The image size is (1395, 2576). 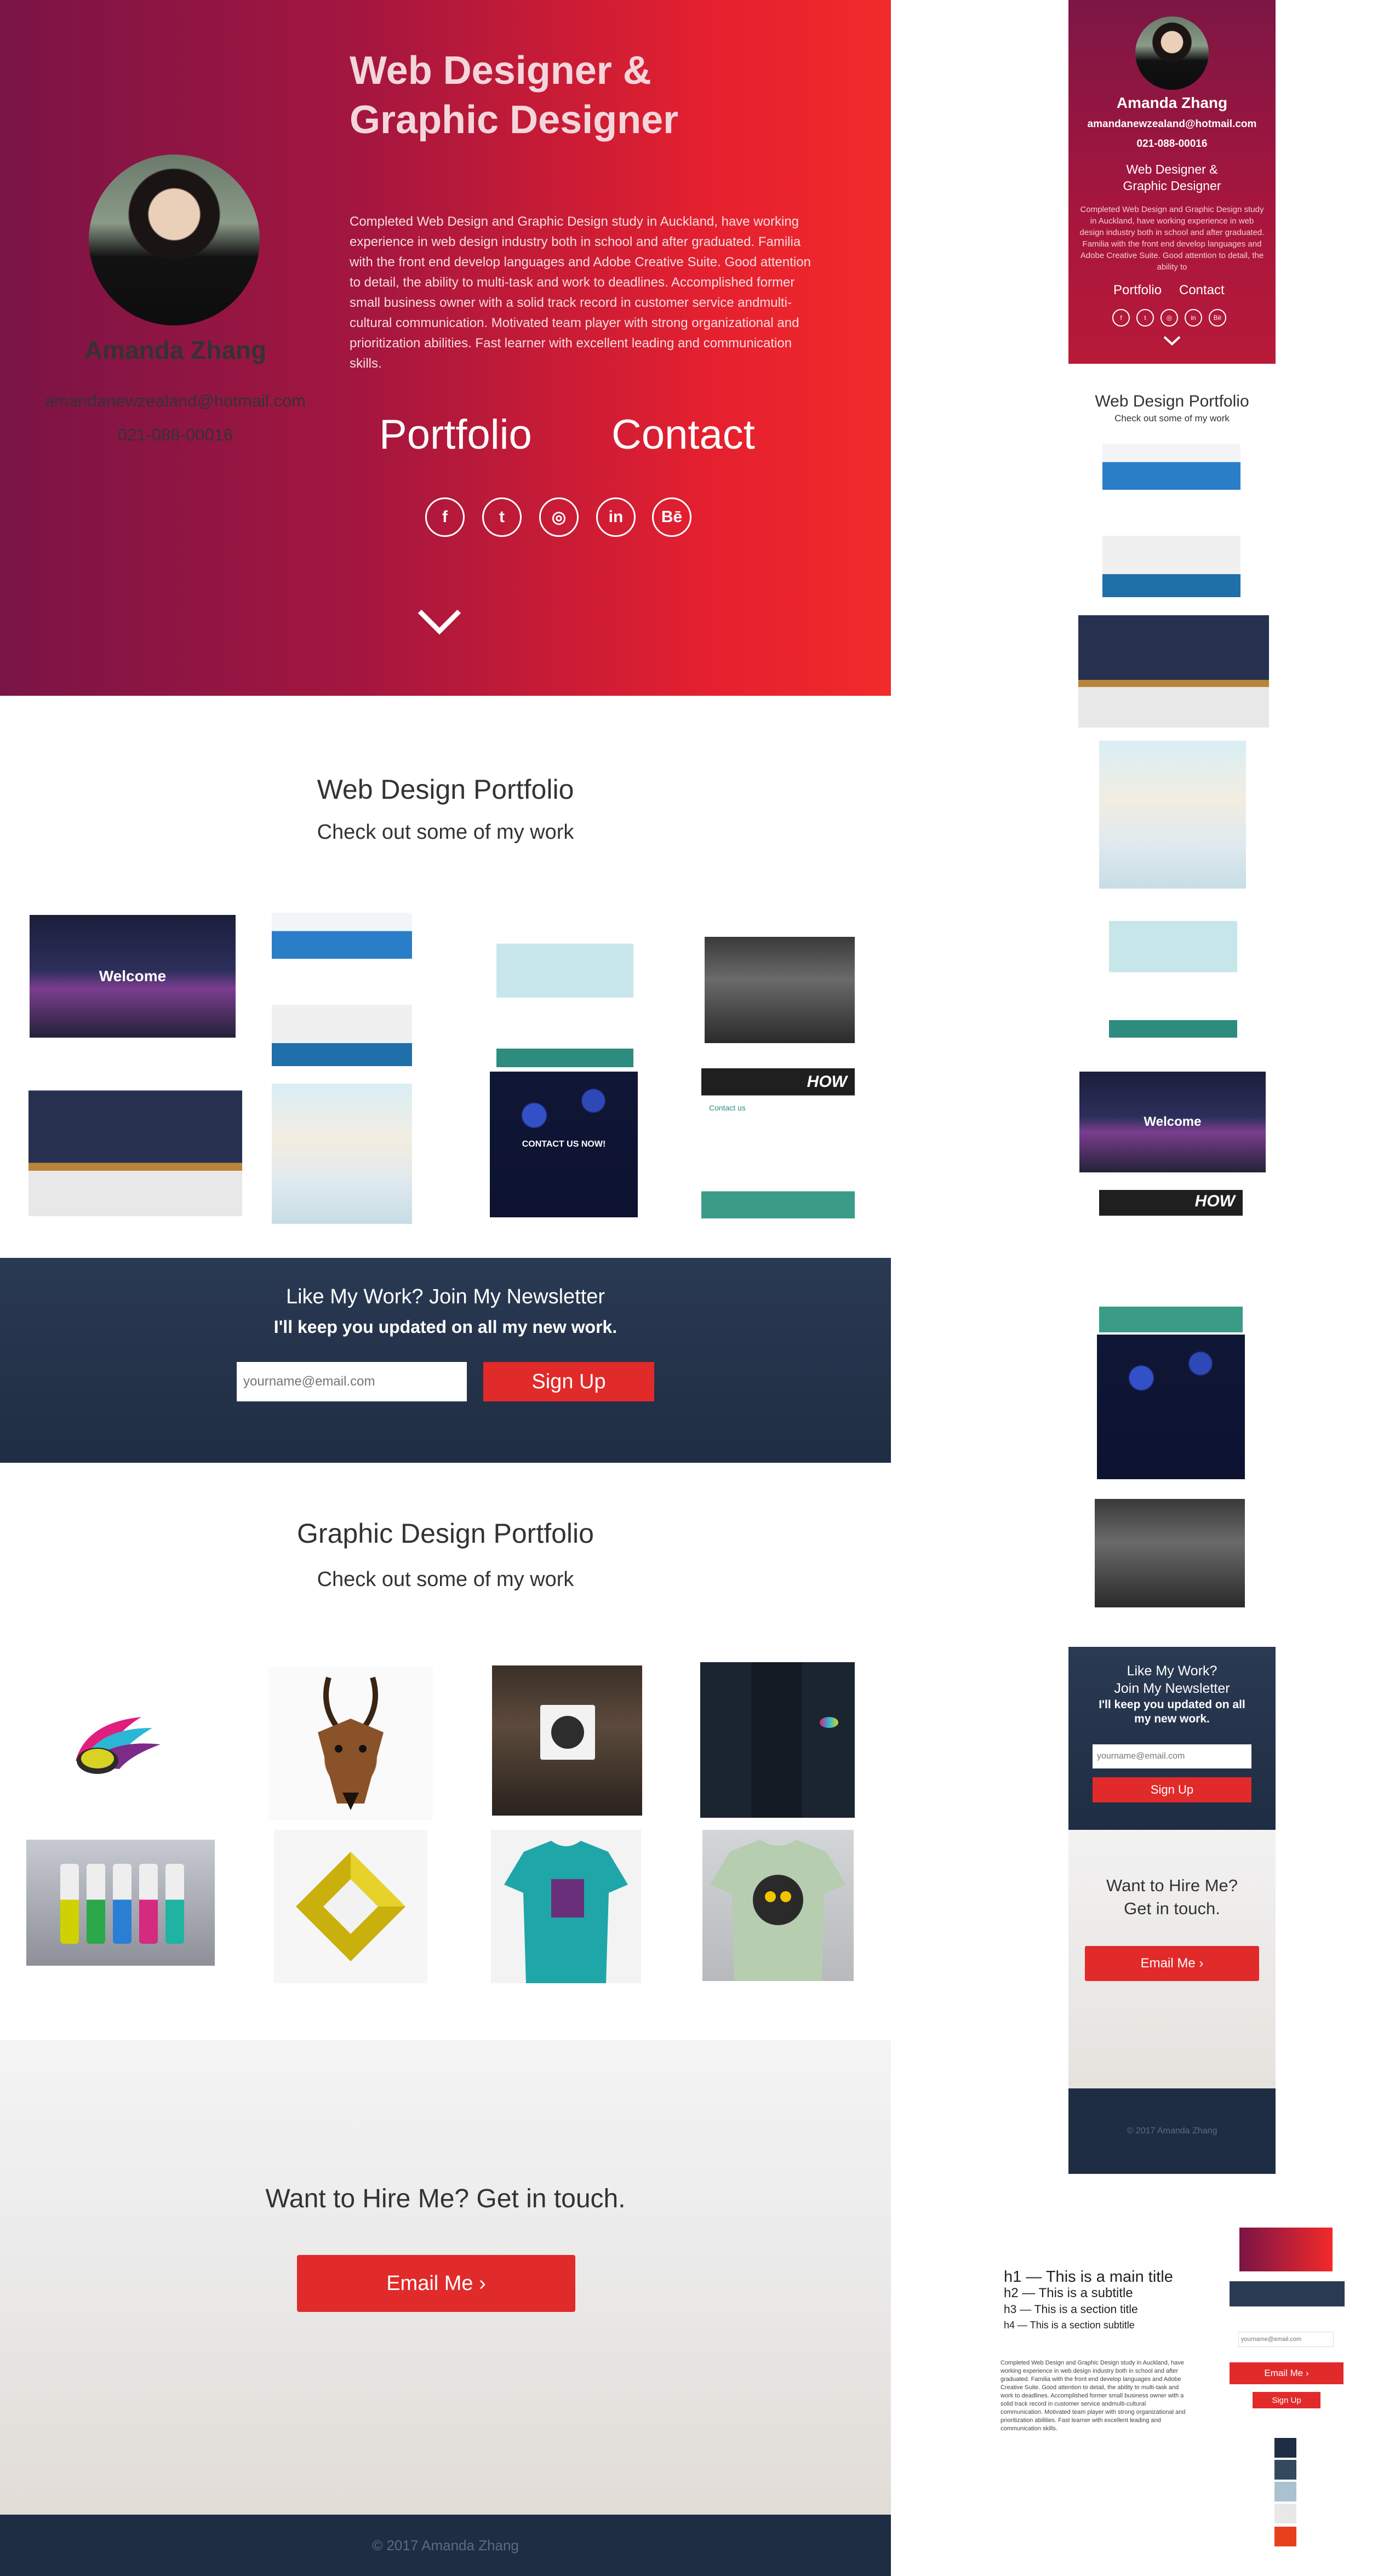 What do you see at coordinates (777, 1740) in the screenshot?
I see `graphic-thumb-brochure` at bounding box center [777, 1740].